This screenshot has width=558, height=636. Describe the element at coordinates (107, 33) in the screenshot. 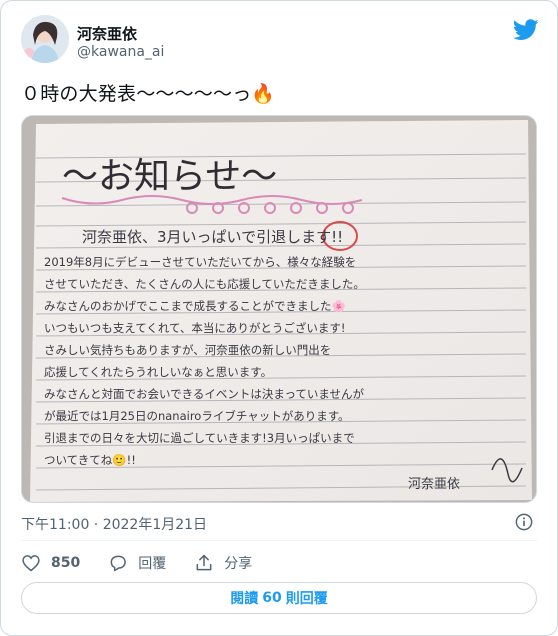

I see `author-name: 河奈亜依` at that location.